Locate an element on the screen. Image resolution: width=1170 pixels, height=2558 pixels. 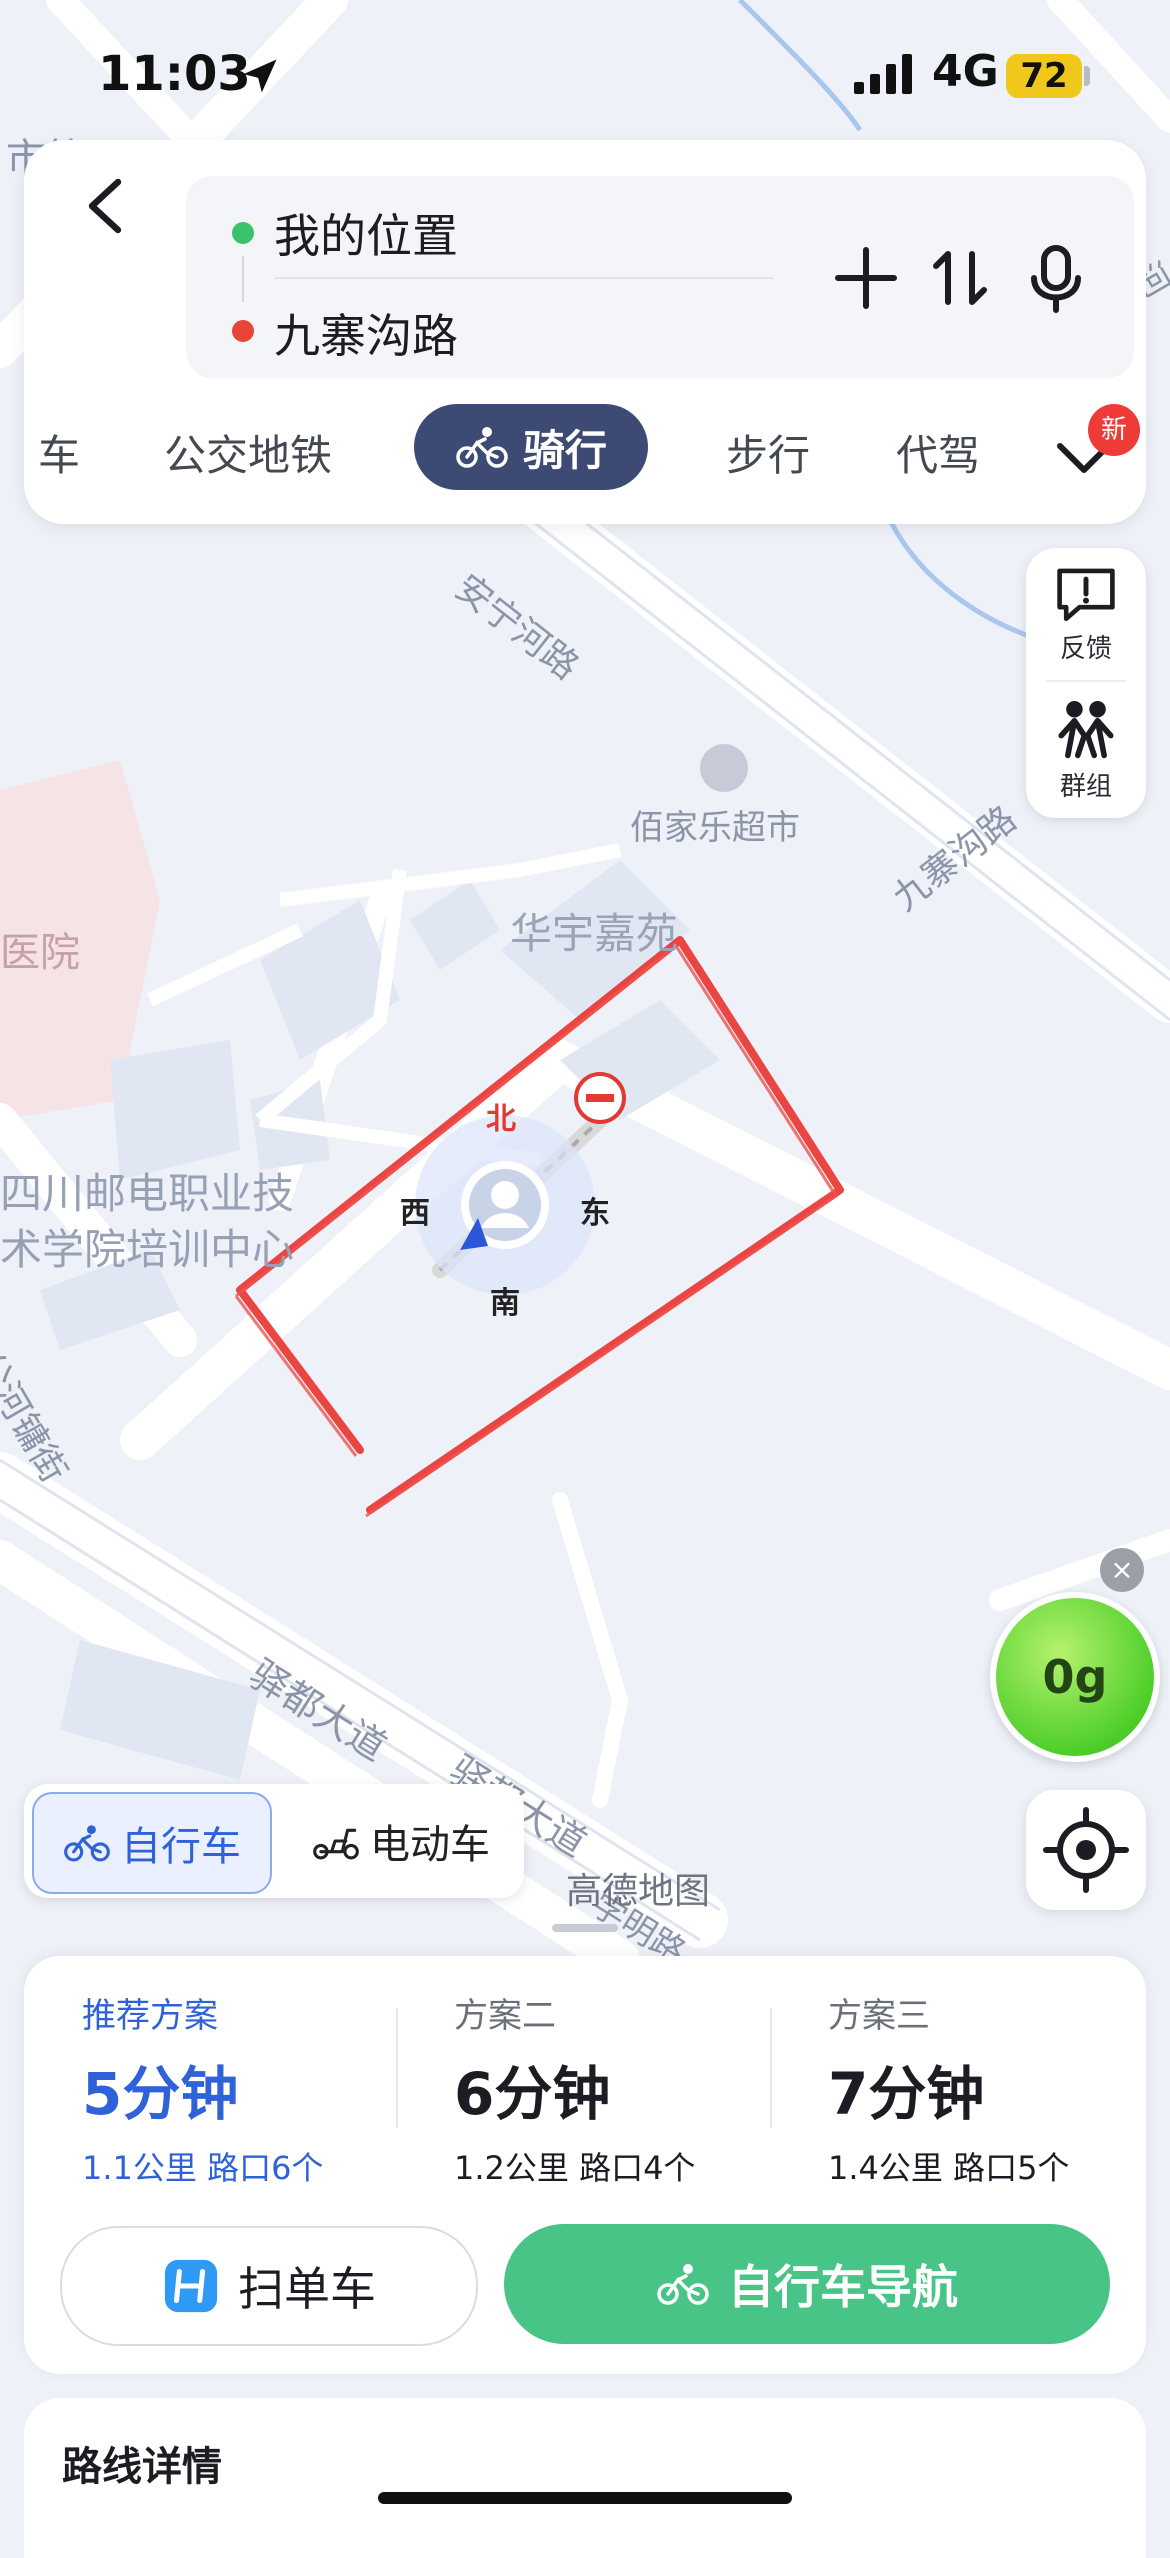
feedback-button: 反馈 is located at coordinates (1086, 614).